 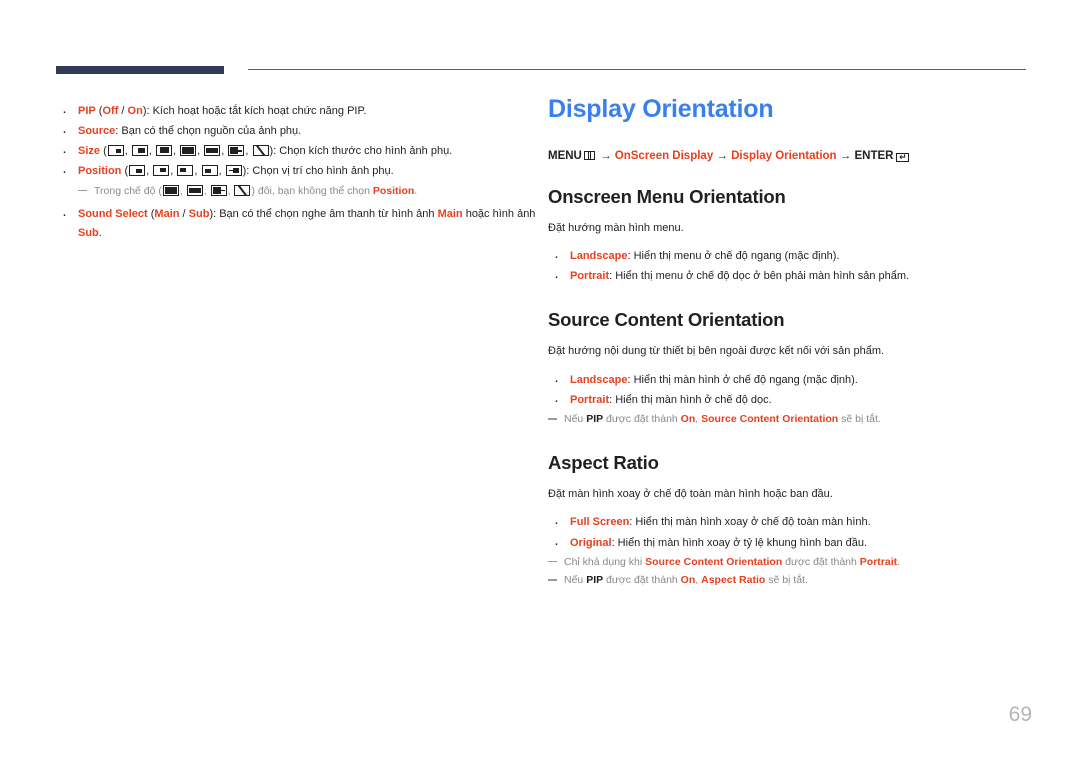 I want to click on page-number: 69, so click(x=1020, y=714).